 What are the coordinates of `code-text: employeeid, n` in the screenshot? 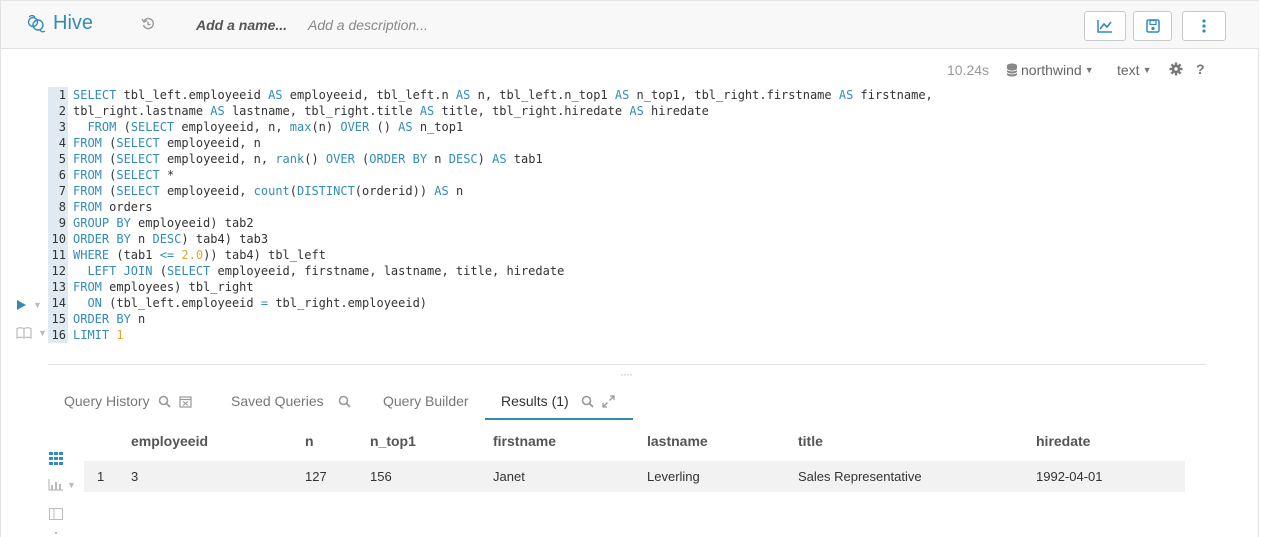 It's located at (210, 143).